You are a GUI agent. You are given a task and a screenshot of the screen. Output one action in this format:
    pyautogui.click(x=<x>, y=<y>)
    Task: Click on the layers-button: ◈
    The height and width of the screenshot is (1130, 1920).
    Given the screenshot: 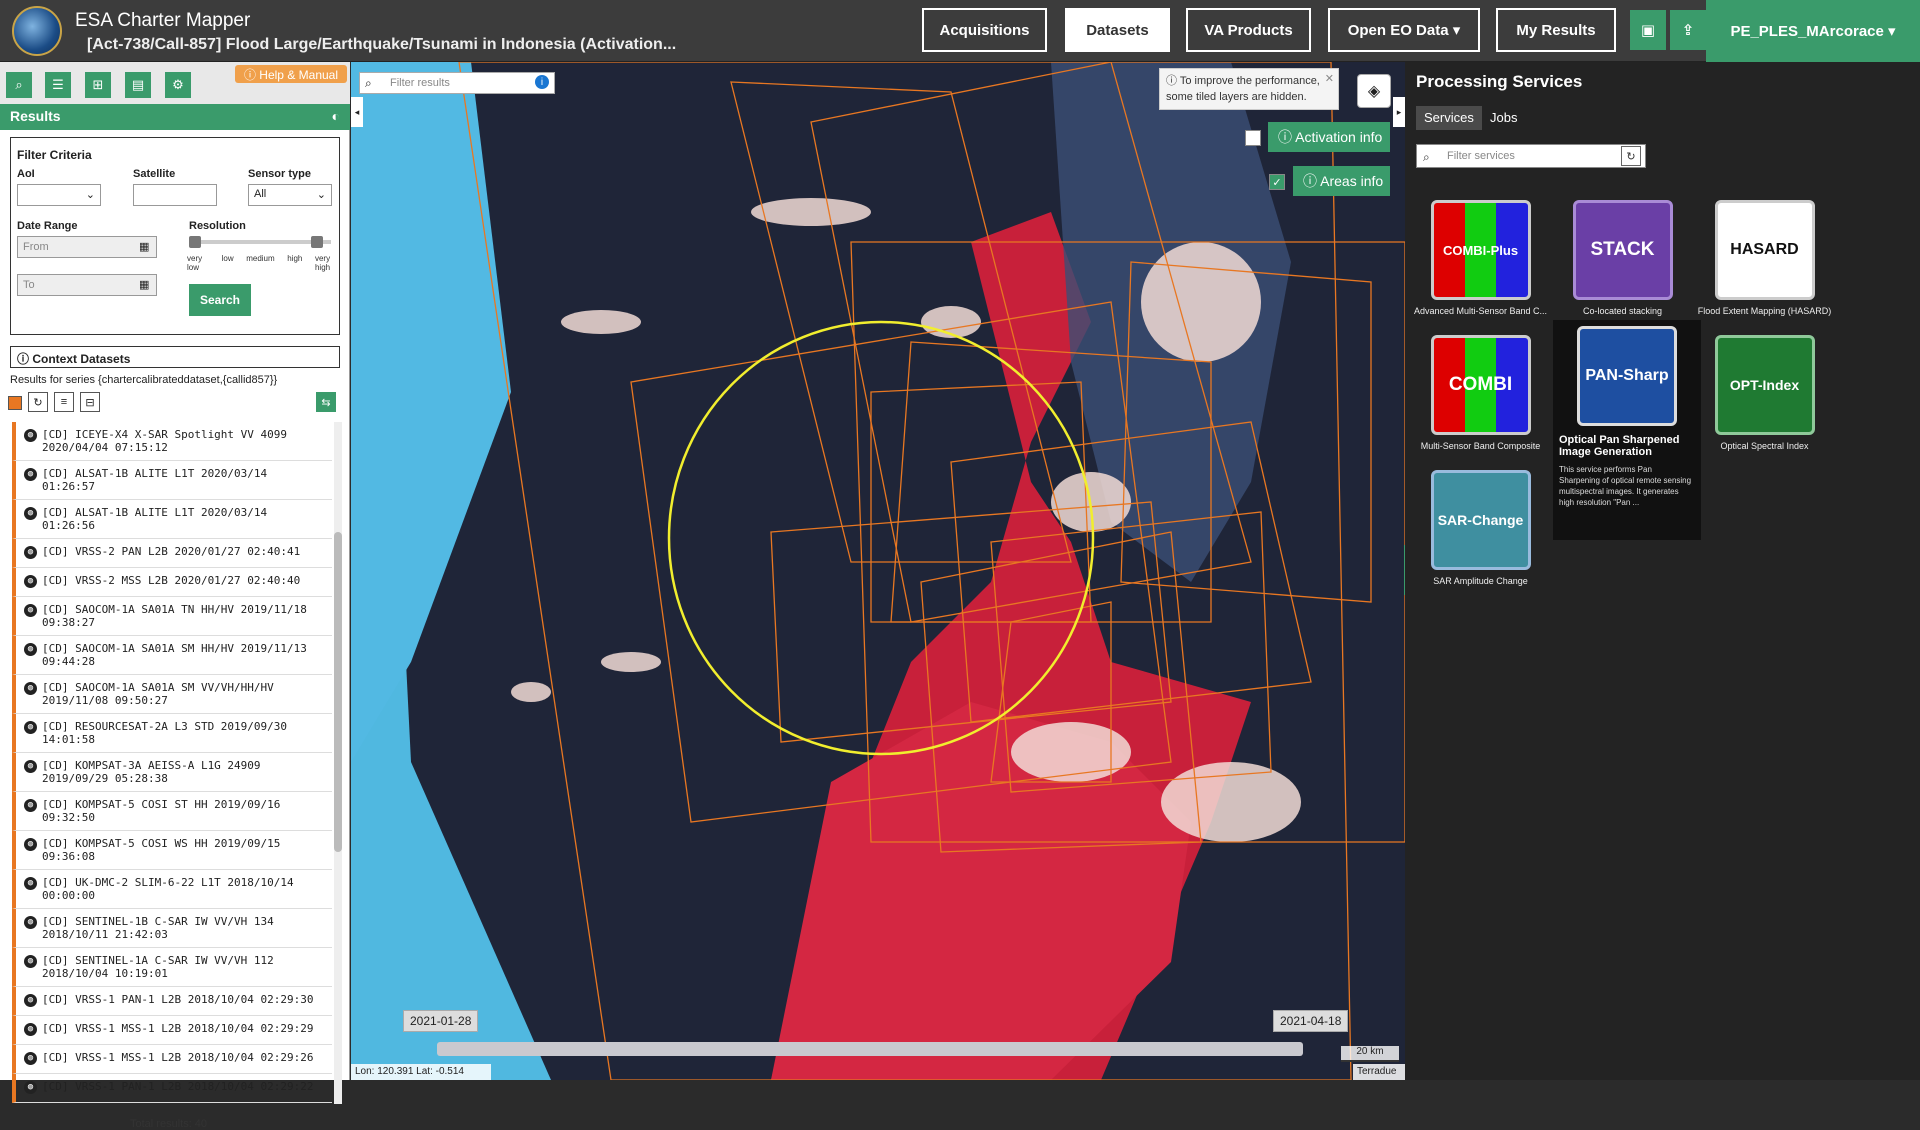 What is the action you would take?
    pyautogui.click(x=1374, y=91)
    